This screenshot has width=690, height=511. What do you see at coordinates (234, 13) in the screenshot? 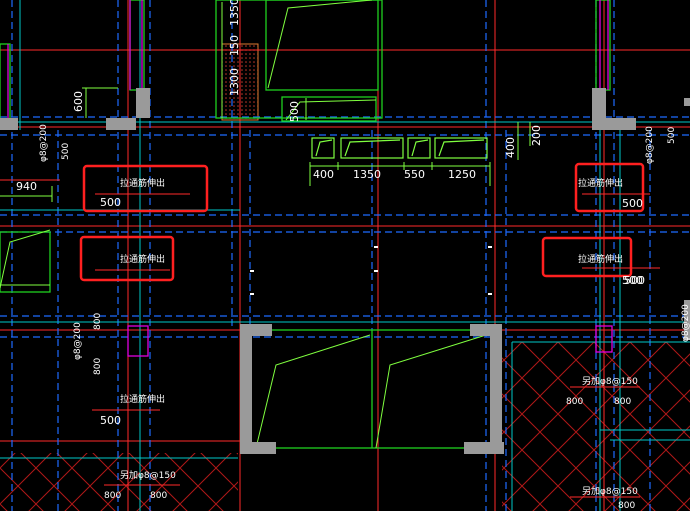
I see `dim-1350-vertical: 1350` at bounding box center [234, 13].